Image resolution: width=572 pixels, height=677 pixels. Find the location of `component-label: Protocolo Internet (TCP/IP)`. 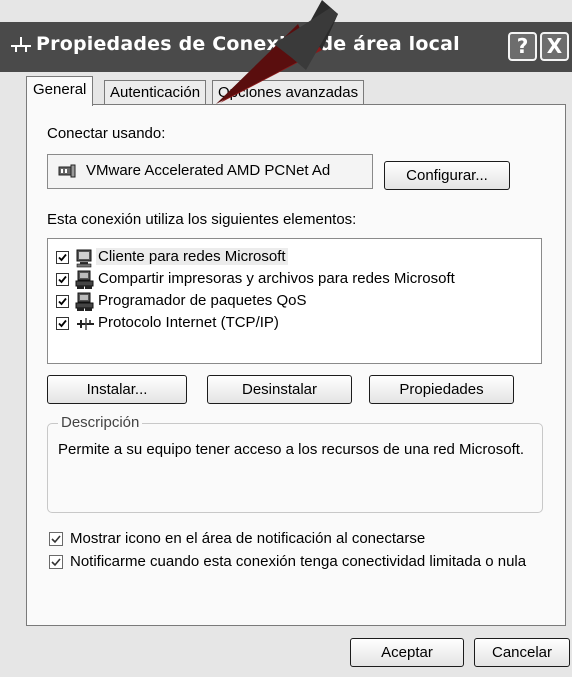

component-label: Protocolo Internet (TCP/IP) is located at coordinates (188, 322).